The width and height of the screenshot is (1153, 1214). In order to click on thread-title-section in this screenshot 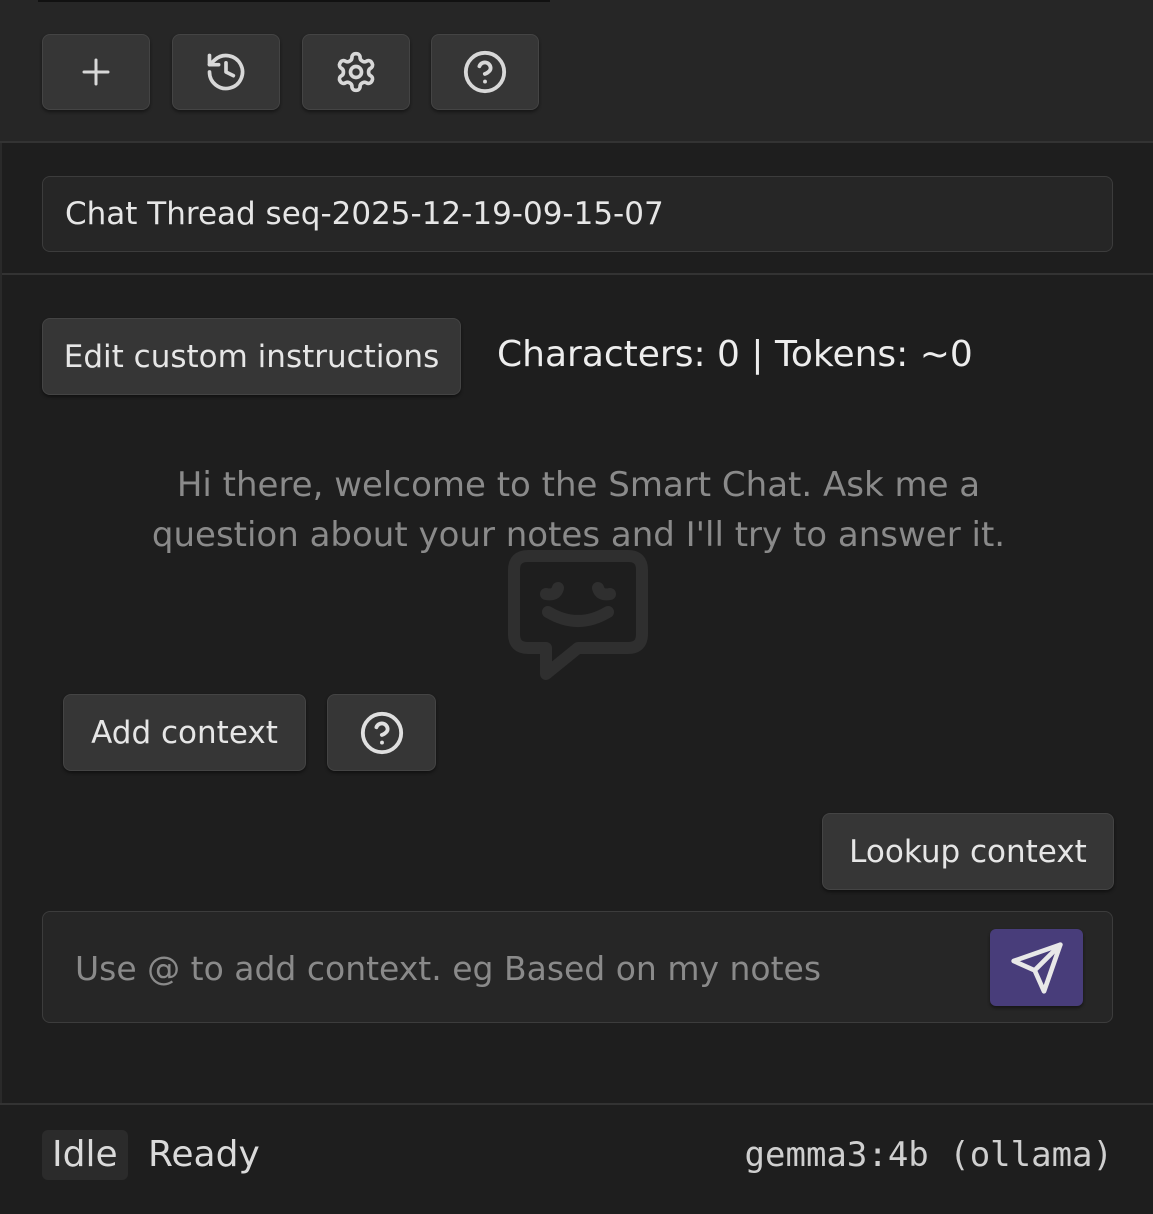, I will do `click(576, 209)`.